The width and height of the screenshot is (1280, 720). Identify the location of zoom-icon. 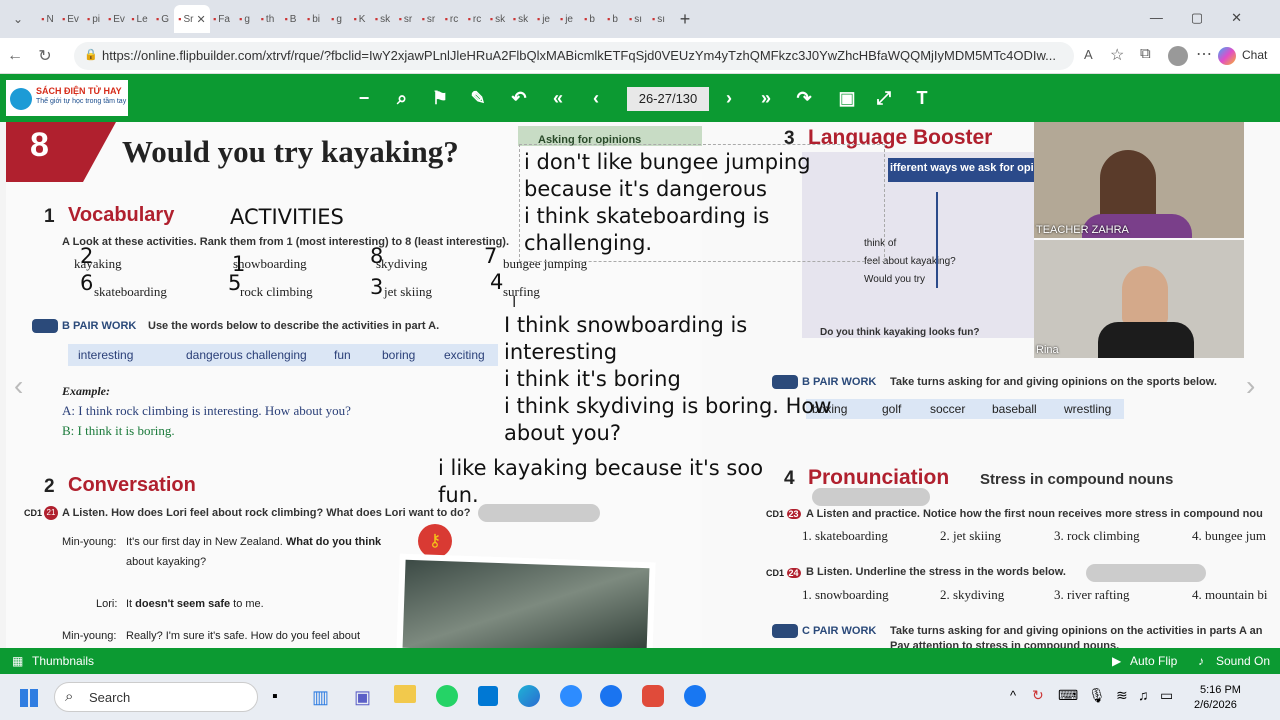
(571, 696).